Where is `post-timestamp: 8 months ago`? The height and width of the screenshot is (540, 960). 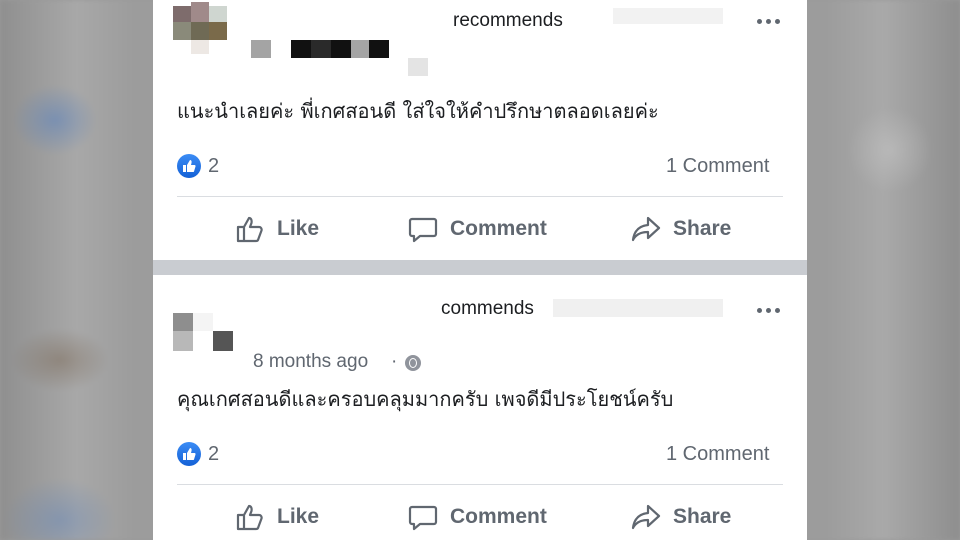 post-timestamp: 8 months ago is located at coordinates (310, 362).